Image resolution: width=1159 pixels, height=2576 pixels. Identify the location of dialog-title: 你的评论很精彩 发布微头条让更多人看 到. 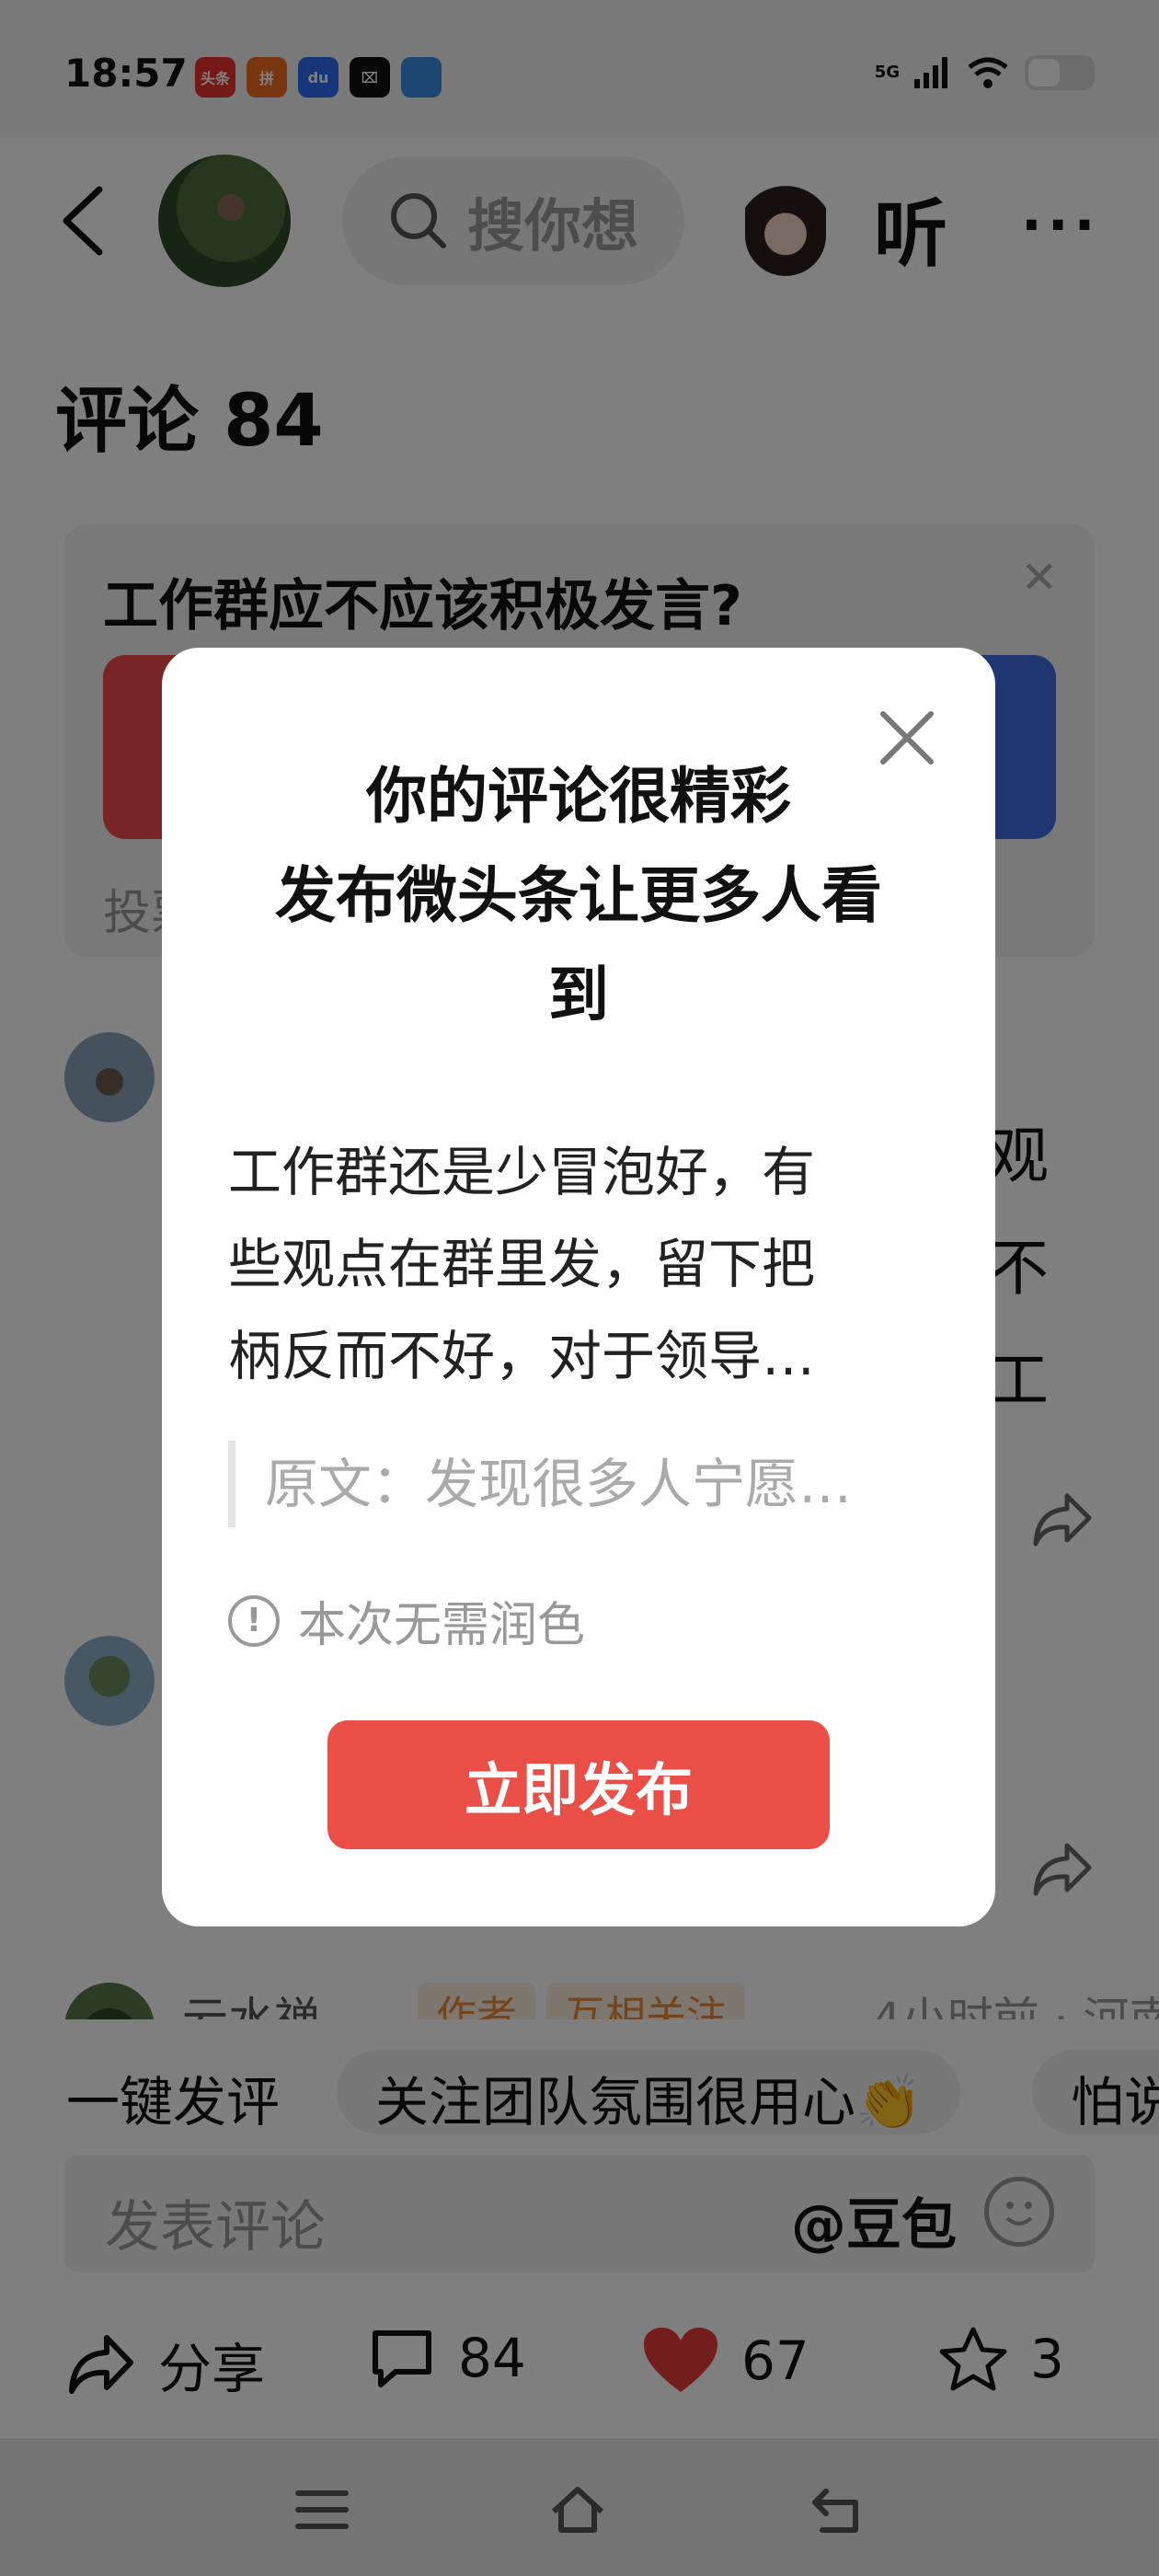
(578, 895).